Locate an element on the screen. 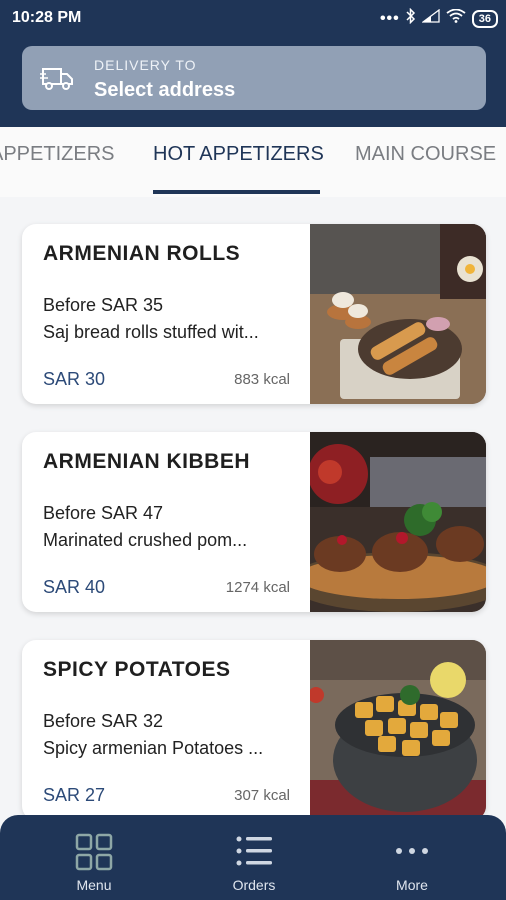 The image size is (506, 900). item-original-price: Before SAR 47 is located at coordinates (103, 513).